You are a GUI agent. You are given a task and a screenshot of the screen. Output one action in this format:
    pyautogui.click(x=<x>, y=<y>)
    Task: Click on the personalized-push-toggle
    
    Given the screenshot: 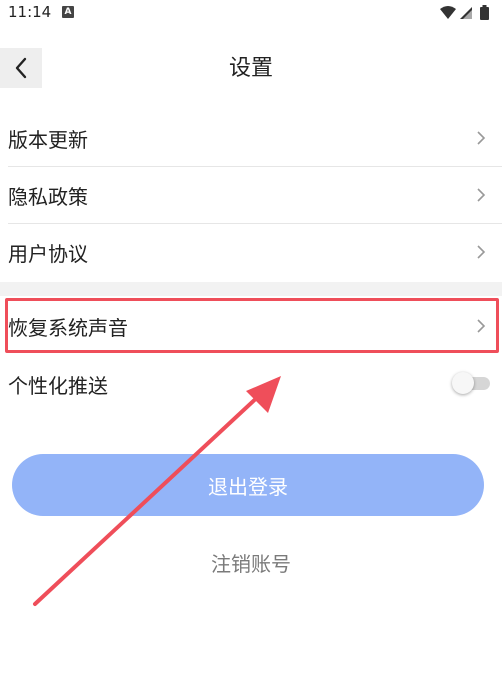 What is the action you would take?
    pyautogui.click(x=472, y=383)
    